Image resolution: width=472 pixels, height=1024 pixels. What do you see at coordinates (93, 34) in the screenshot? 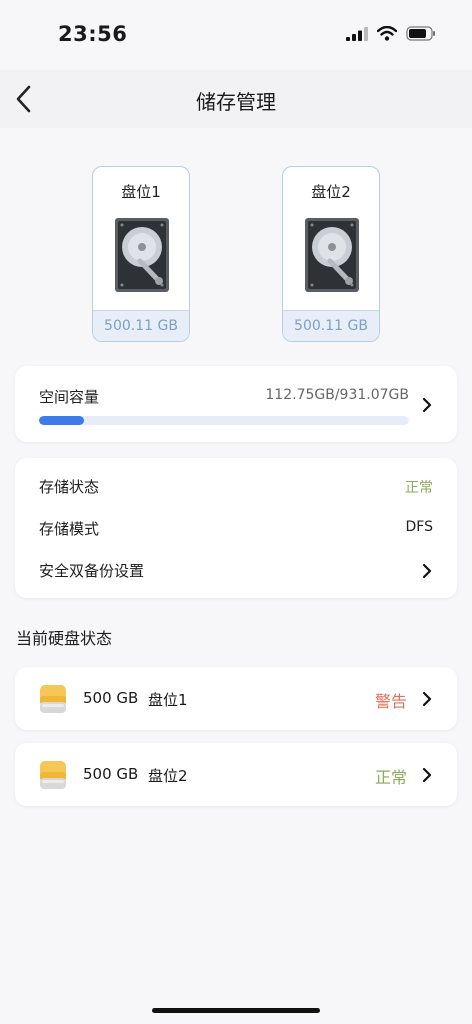
I see `status-time: 23:56` at bounding box center [93, 34].